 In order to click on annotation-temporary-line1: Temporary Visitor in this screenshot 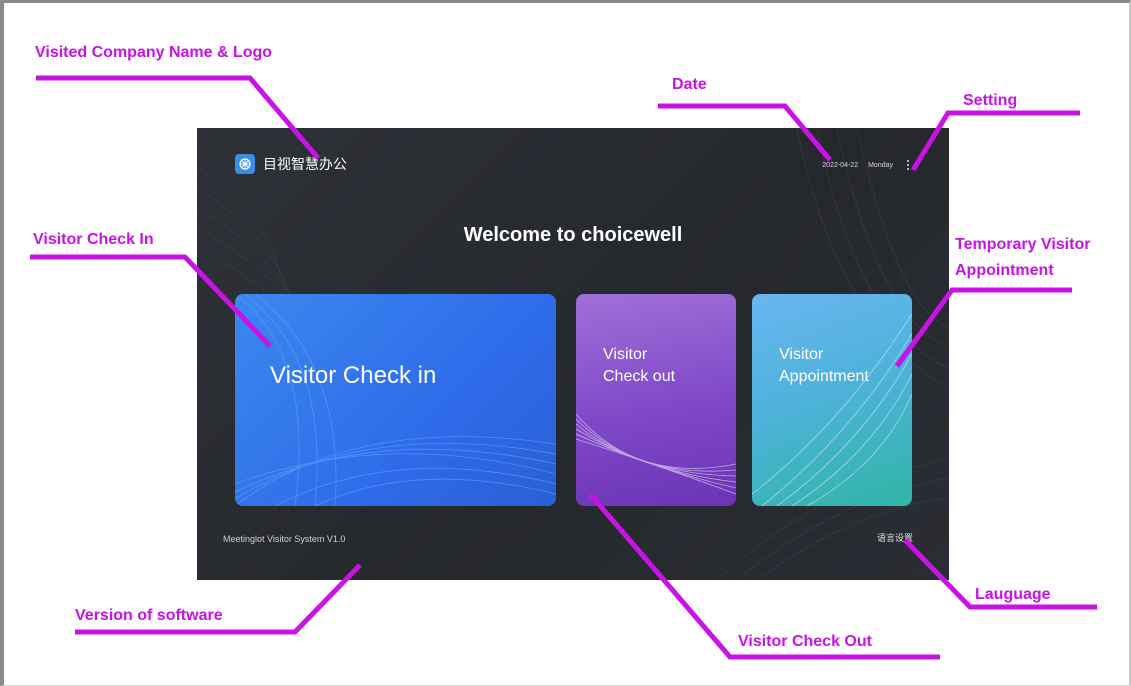, I will do `click(1023, 244)`.